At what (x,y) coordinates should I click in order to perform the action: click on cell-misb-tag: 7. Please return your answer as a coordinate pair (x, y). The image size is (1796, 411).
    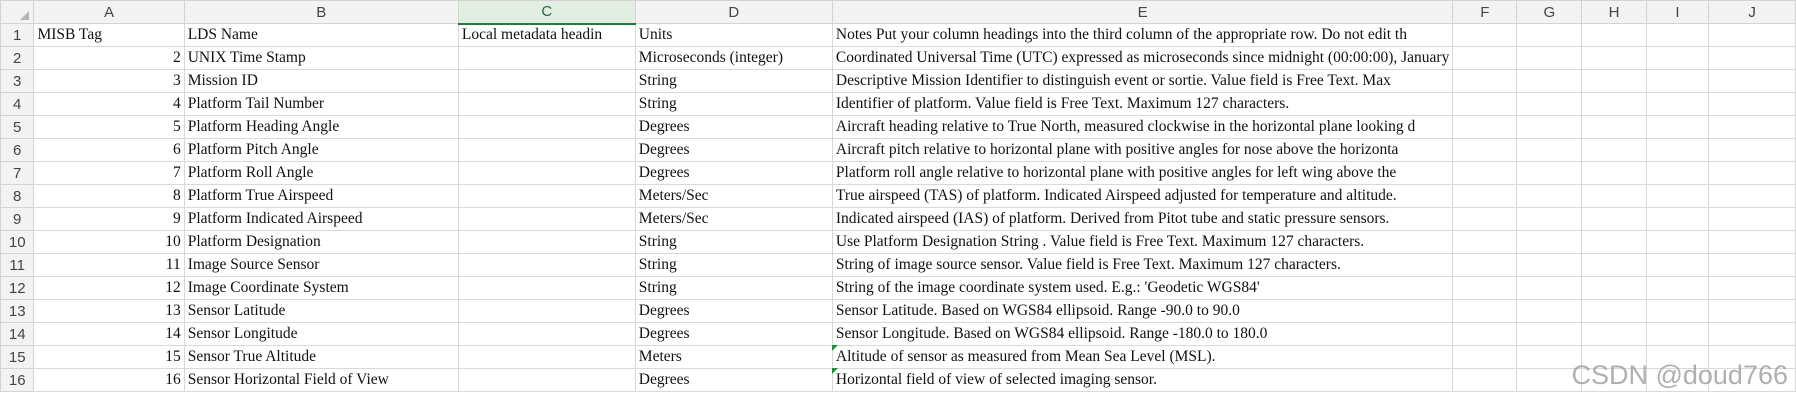
    Looking at the image, I should click on (109, 173).